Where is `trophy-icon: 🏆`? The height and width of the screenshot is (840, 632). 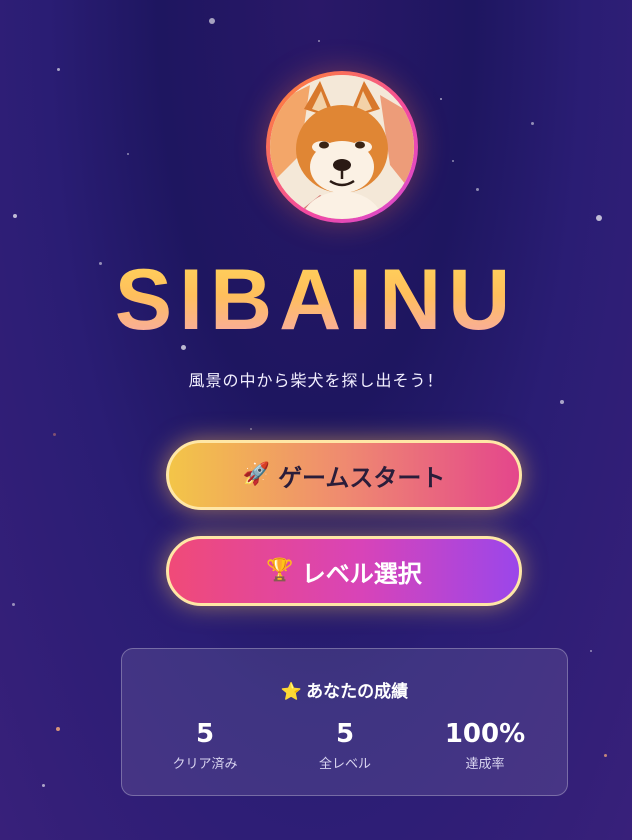 trophy-icon: 🏆 is located at coordinates (280, 570).